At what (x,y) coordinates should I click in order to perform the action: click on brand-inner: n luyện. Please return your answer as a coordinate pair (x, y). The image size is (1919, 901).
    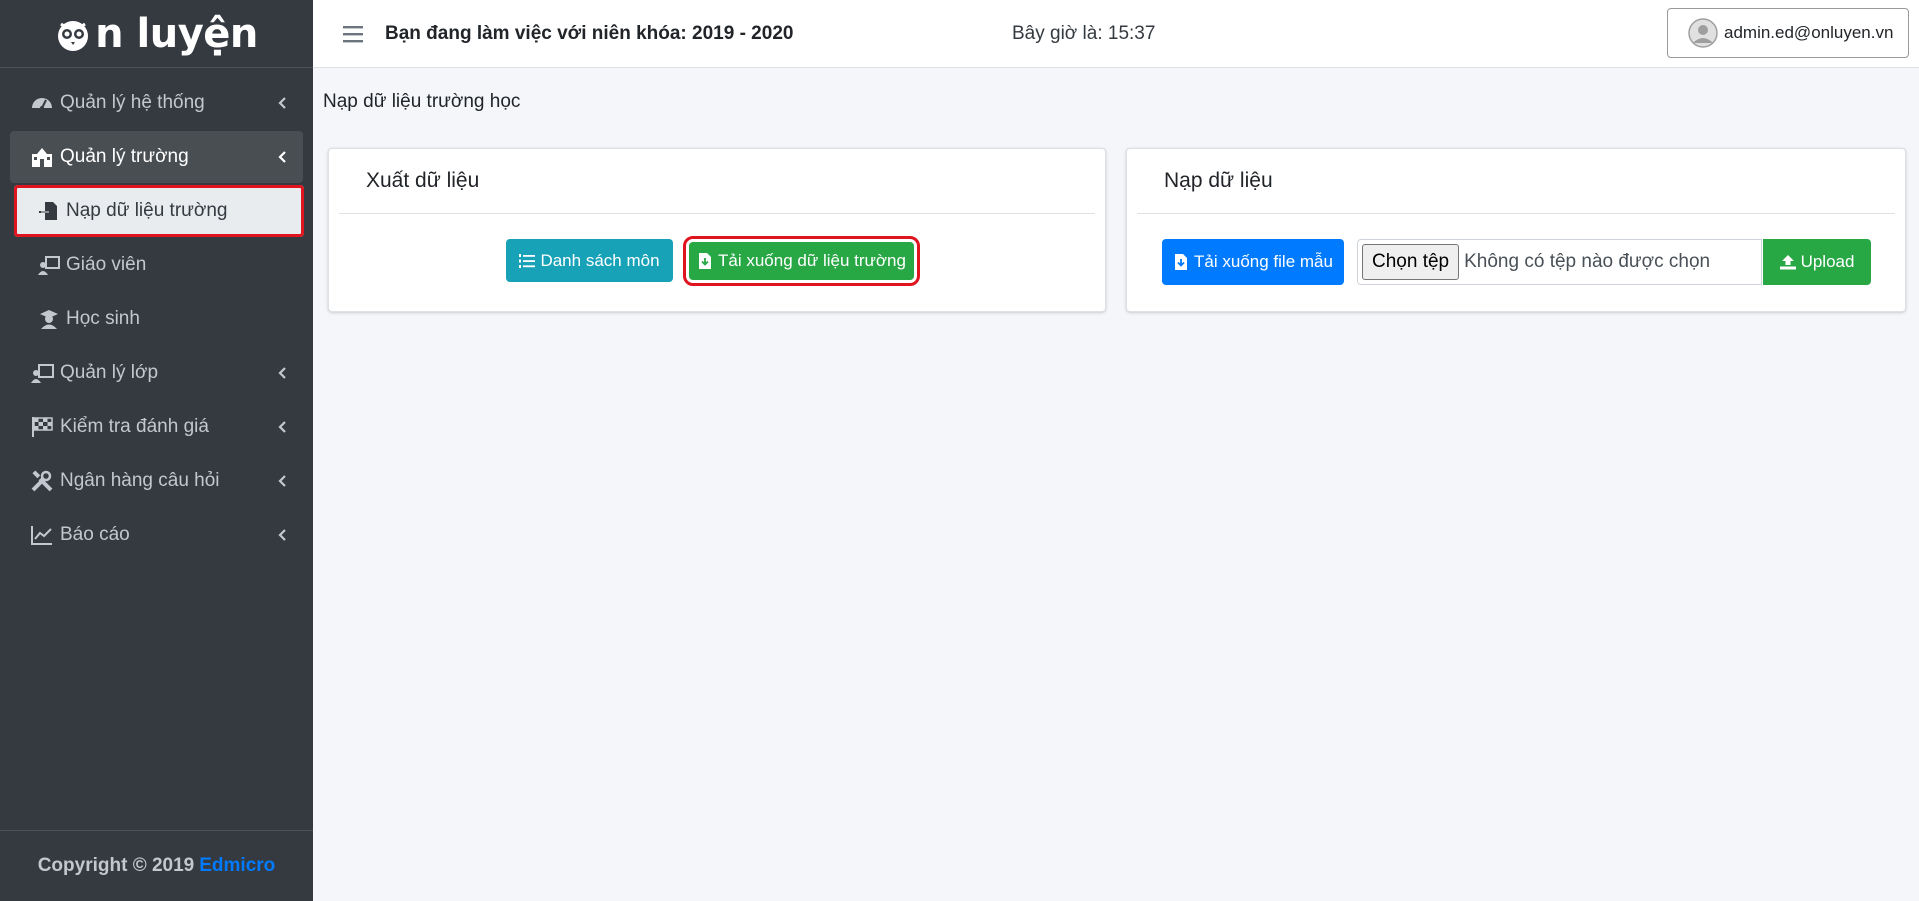
    Looking at the image, I should click on (156, 34).